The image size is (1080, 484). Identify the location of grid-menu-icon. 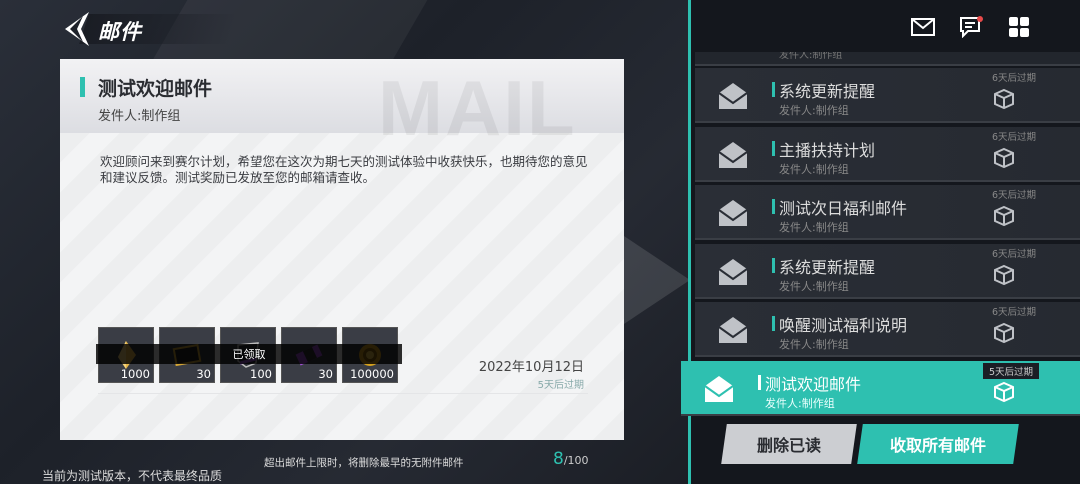
(1019, 27).